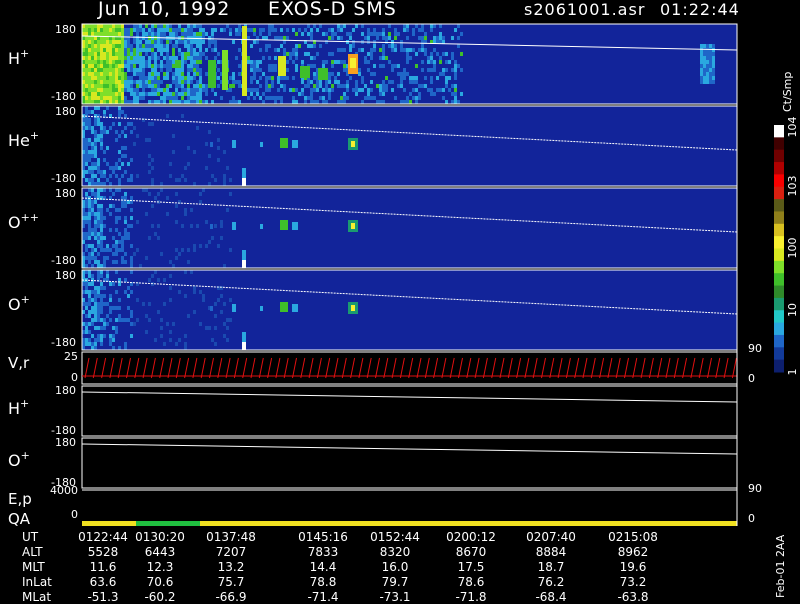  Describe the element at coordinates (787, 91) in the screenshot. I see `colorbar-title: Ct/Smp` at that location.